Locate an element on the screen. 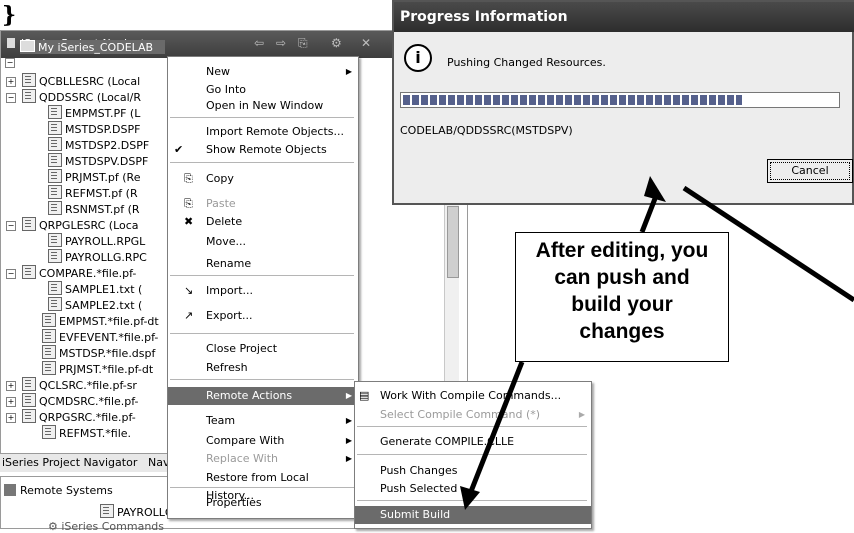 Image resolution: width=854 pixels, height=533 pixels. progress-detail: CODELAB/QDDSSRC(MSTDSPV) is located at coordinates (486, 130).